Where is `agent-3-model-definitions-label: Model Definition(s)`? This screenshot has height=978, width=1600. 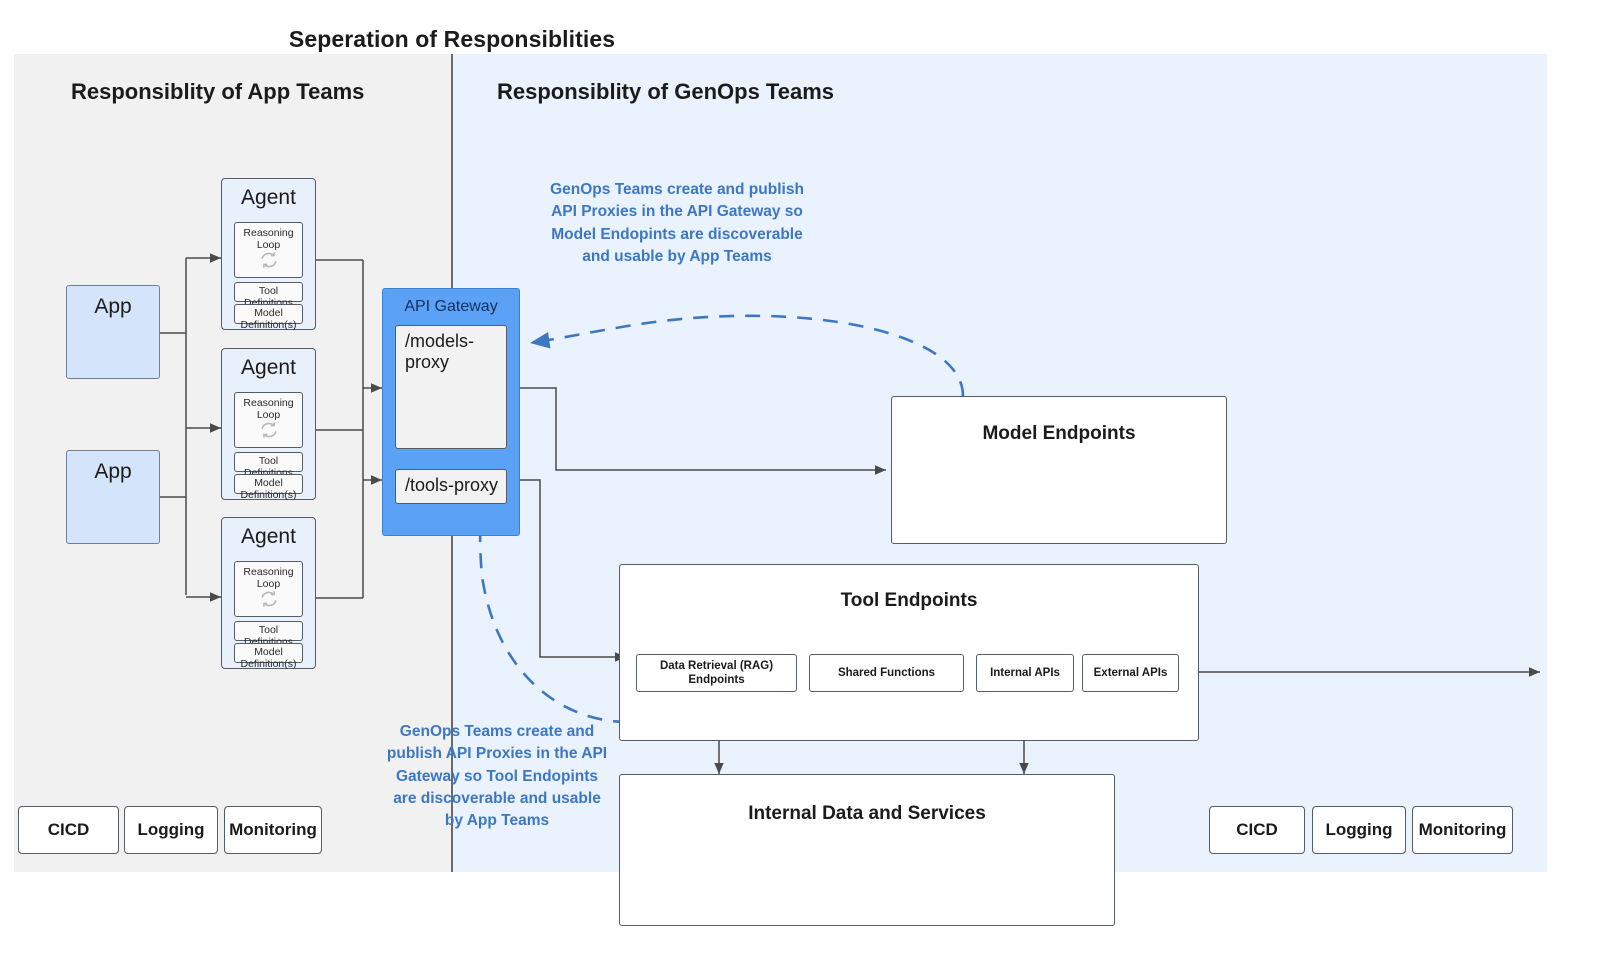
agent-3-model-definitions-label: Model Definition(s) is located at coordinates (268, 658).